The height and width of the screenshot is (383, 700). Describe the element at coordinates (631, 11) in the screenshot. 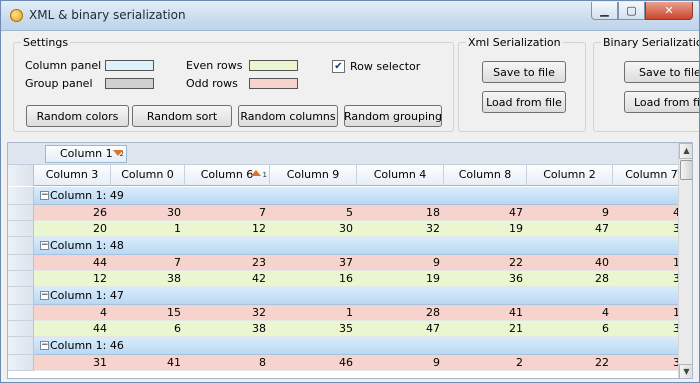

I see `maximize-button: ▢` at that location.